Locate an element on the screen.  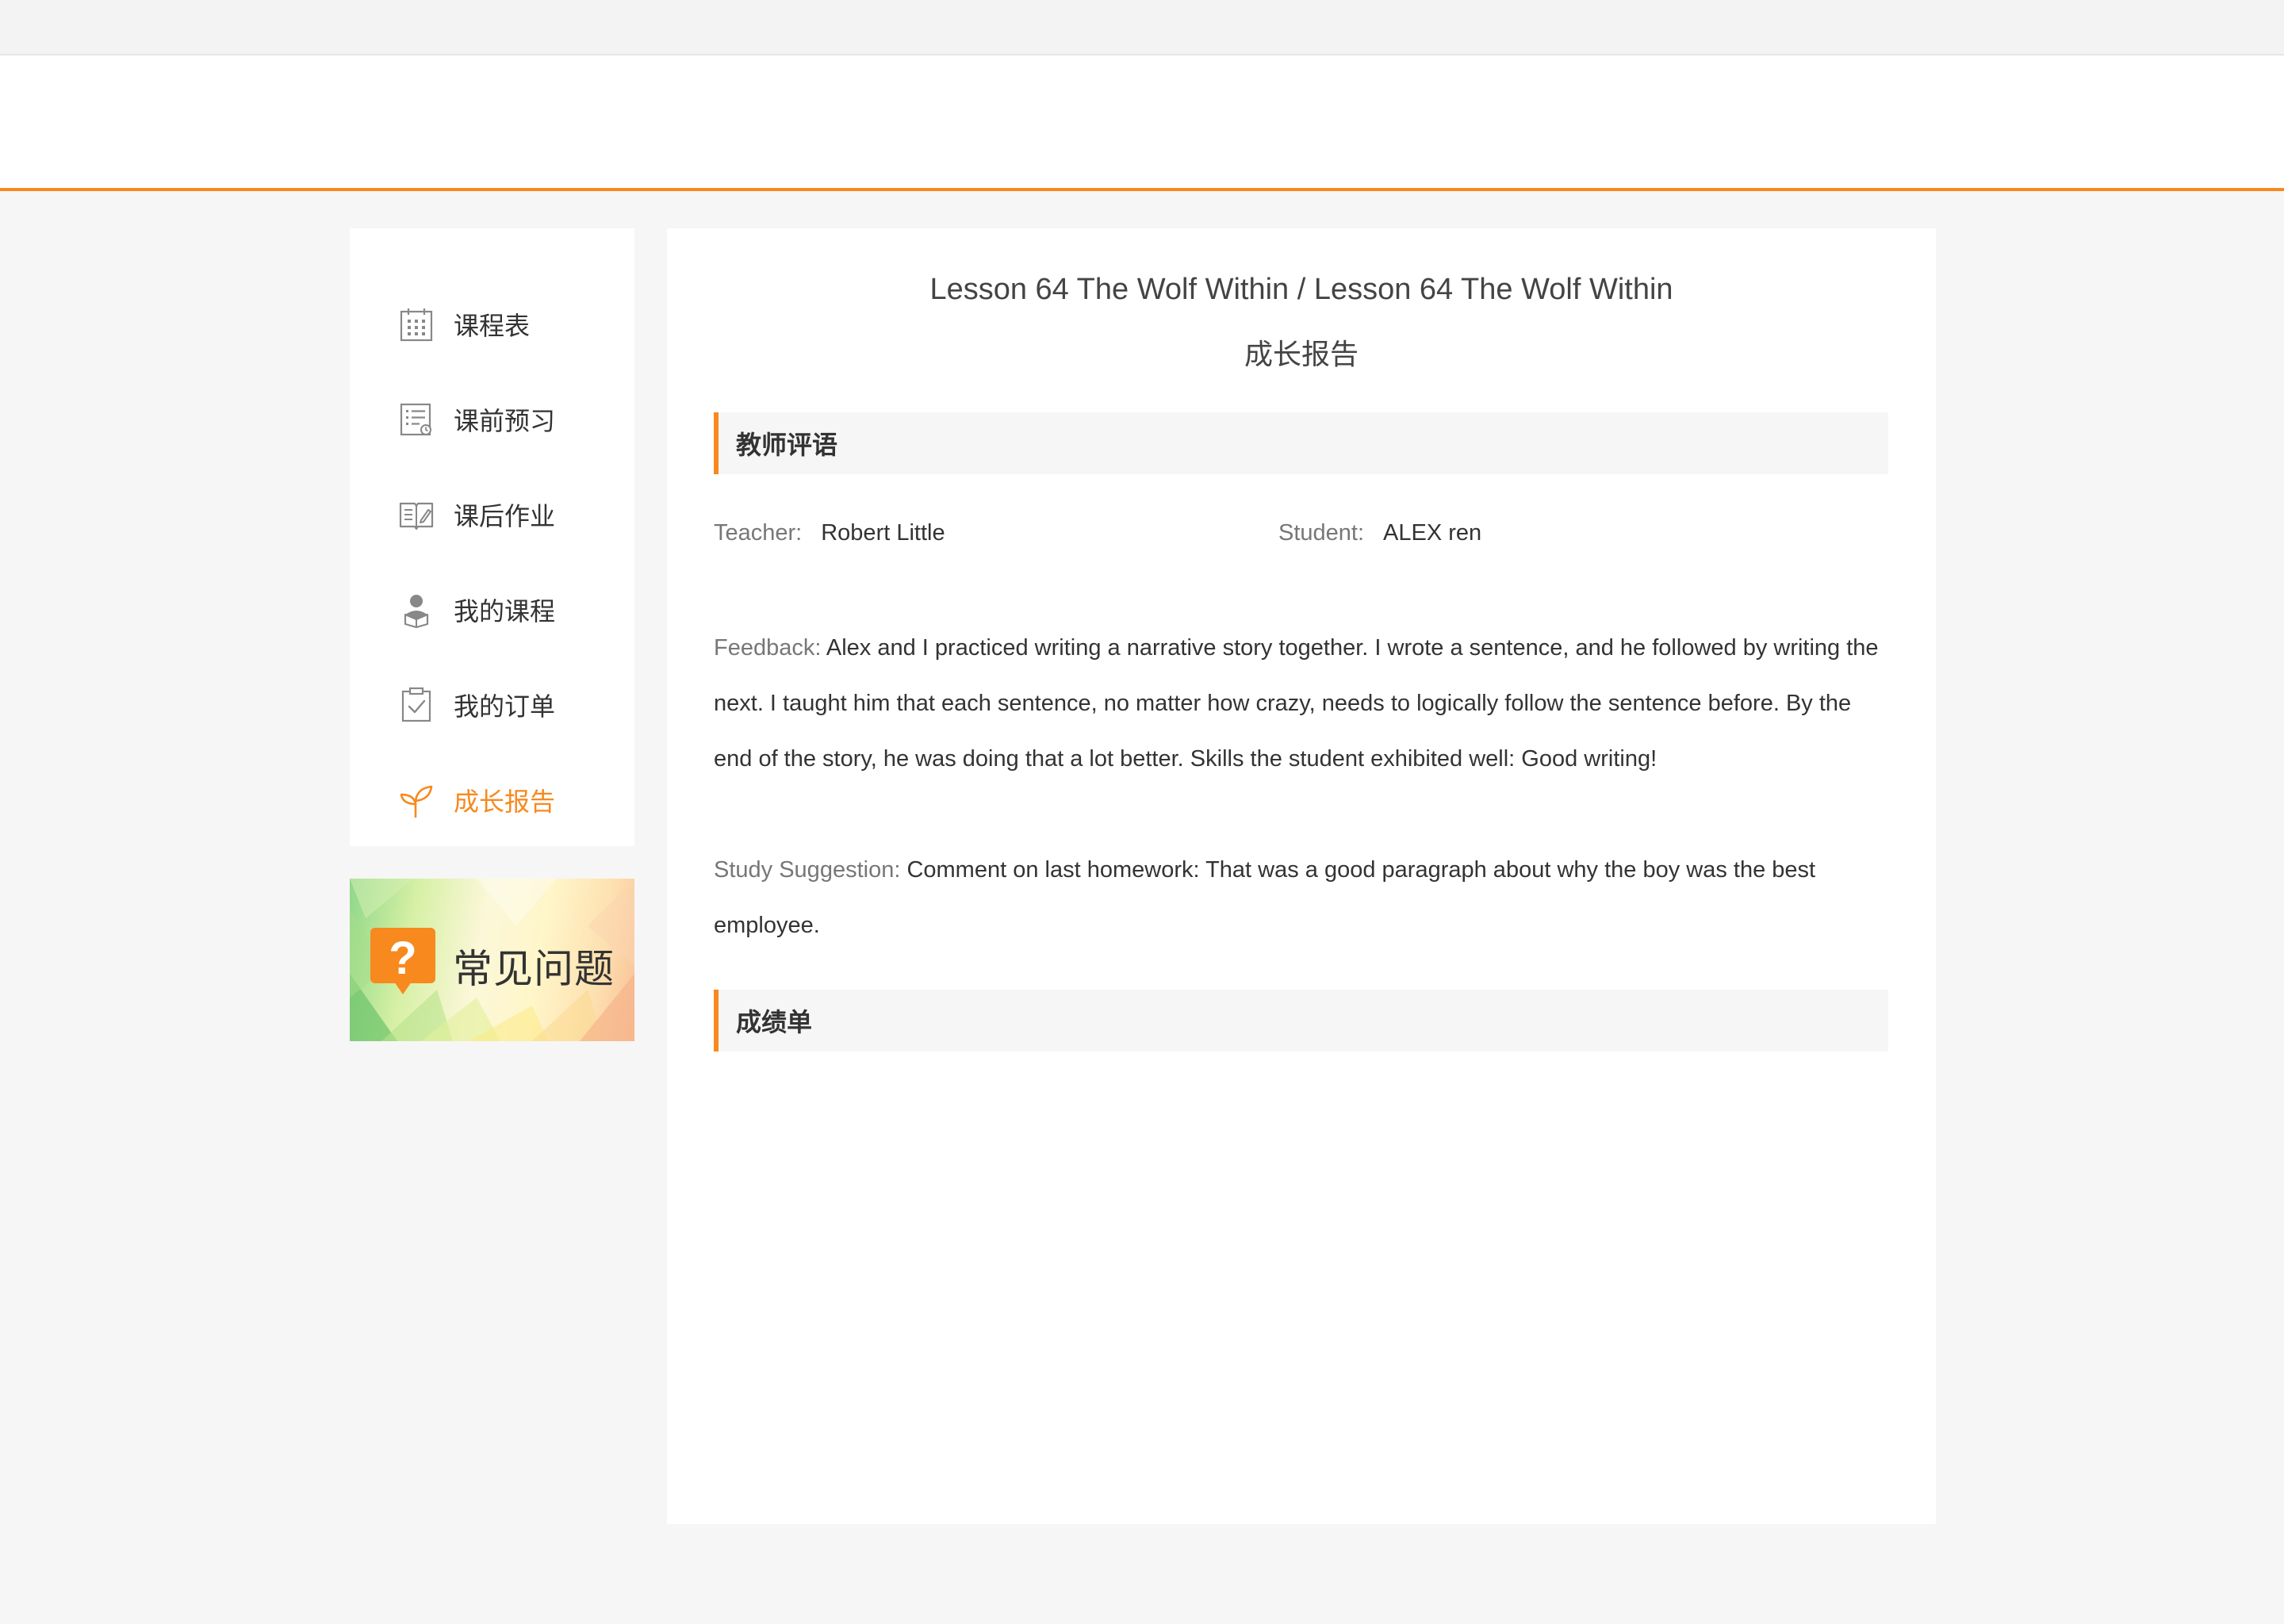
faq-label: 常见问题 is located at coordinates (534, 969).